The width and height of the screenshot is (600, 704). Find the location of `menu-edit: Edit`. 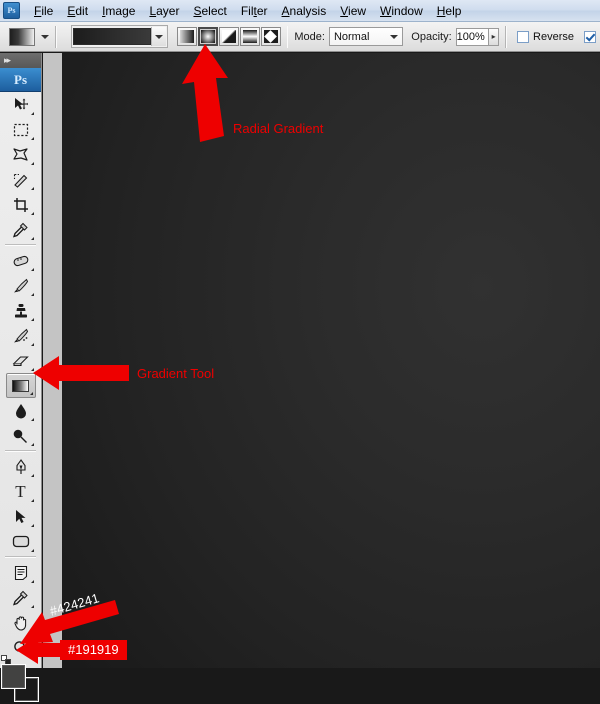

menu-edit: Edit is located at coordinates (77, 11).